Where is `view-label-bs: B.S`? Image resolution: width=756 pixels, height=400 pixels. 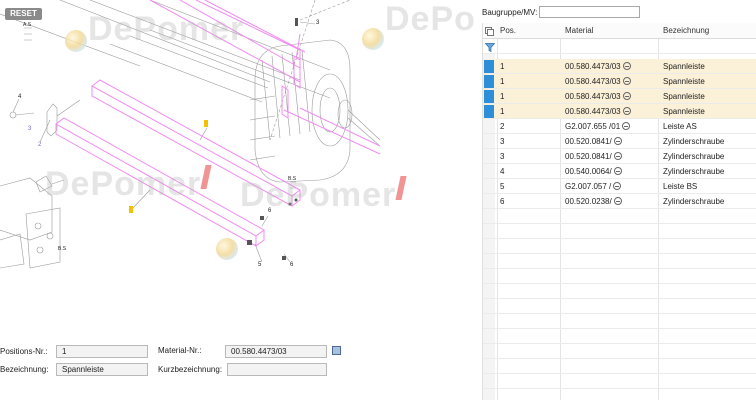 view-label-bs: B.S is located at coordinates (62, 249).